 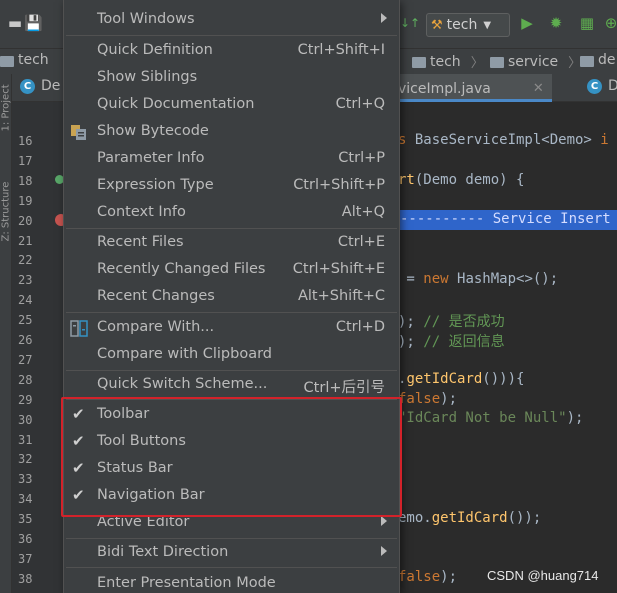 I want to click on chevron-right-icon: 〉, so click(x=477, y=63).